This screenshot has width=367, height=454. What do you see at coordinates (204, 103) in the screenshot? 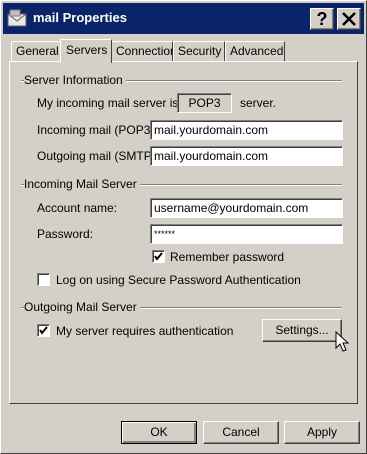
I see `server-type-field: POP3` at bounding box center [204, 103].